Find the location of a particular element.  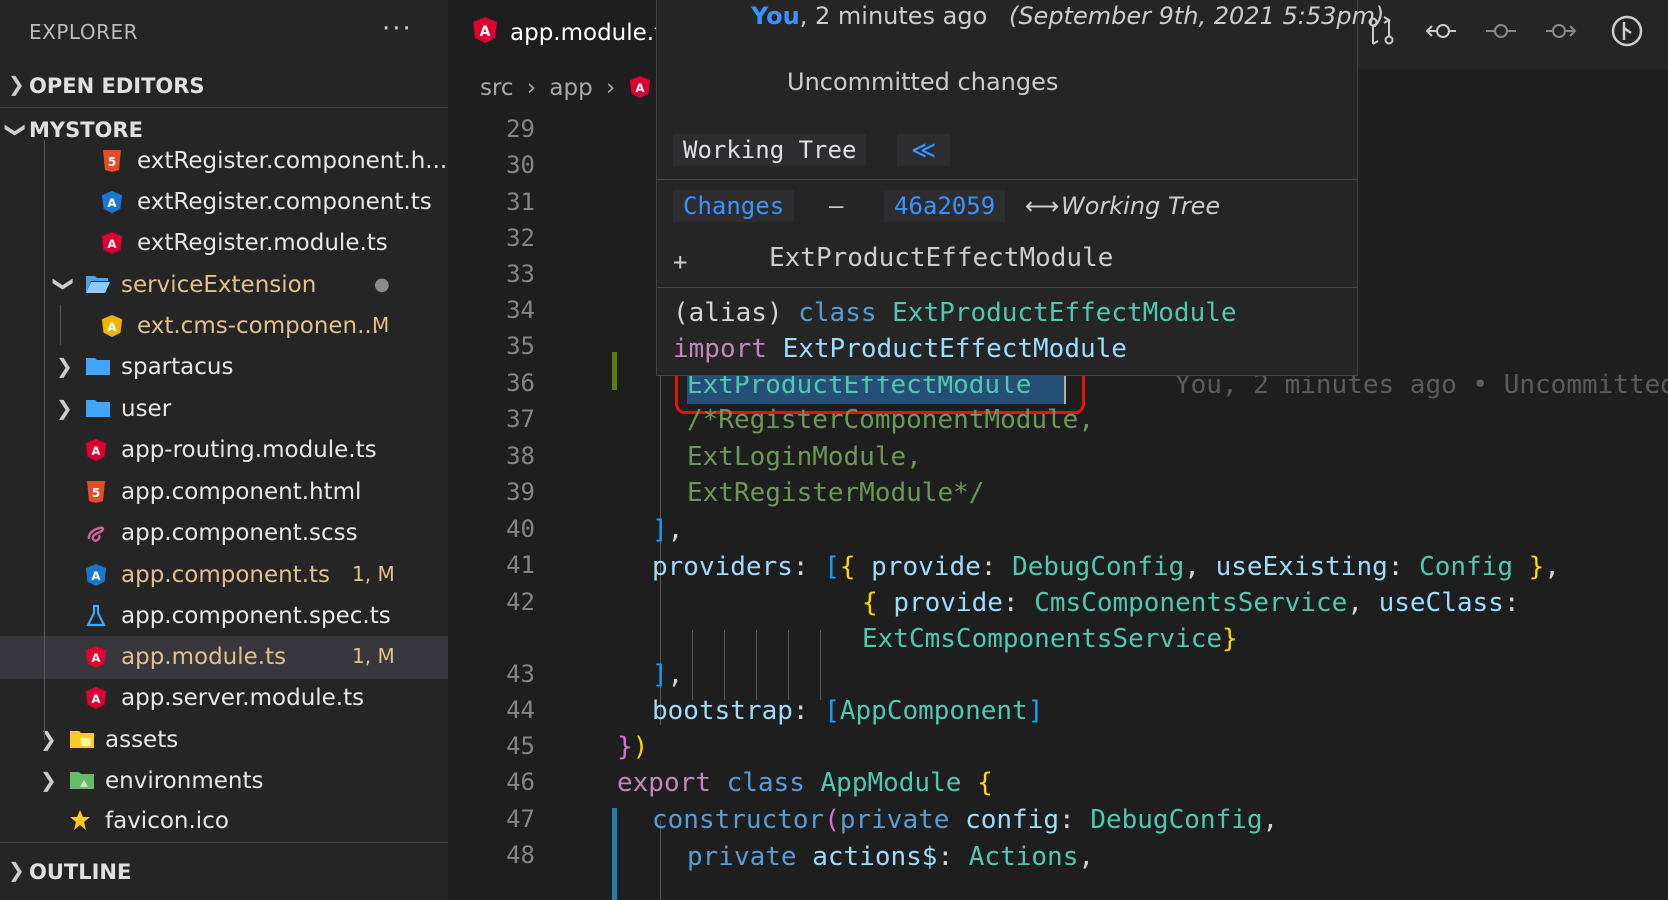

code-line-46: export class AppModule { is located at coordinates (805, 783).